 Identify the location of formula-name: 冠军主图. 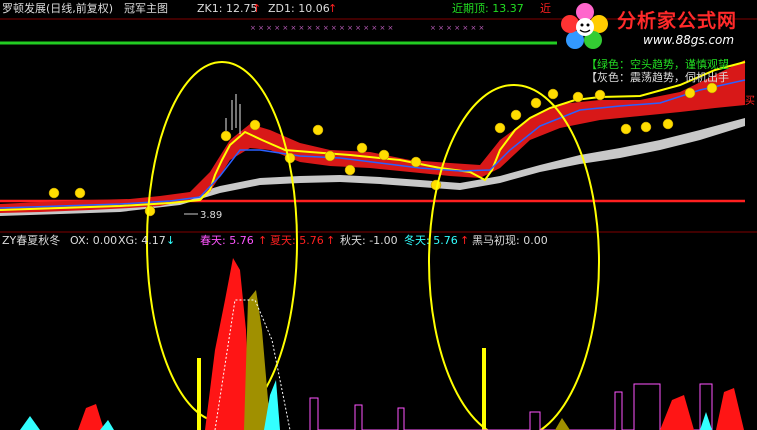
(146, 8).